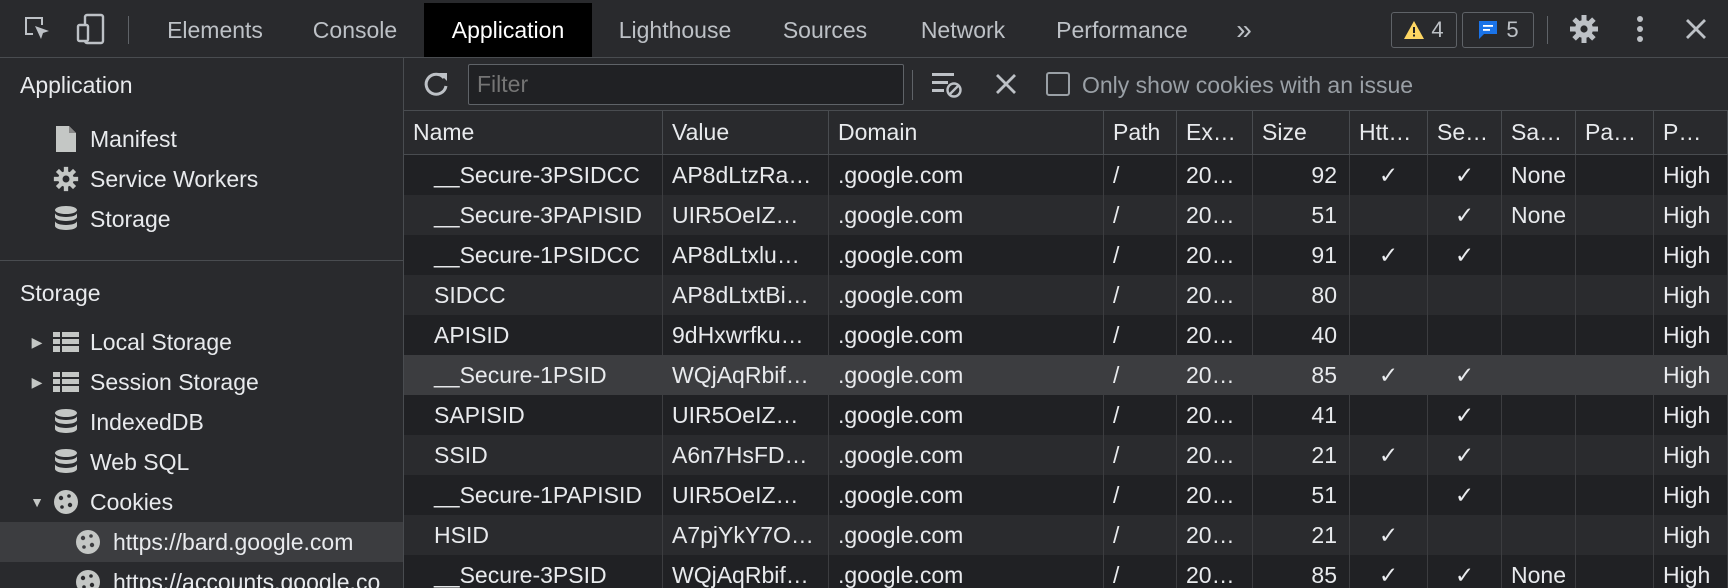 Image resolution: width=1728 pixels, height=588 pixels. Describe the element at coordinates (912, 85) in the screenshot. I see `toolbar-divider` at that location.